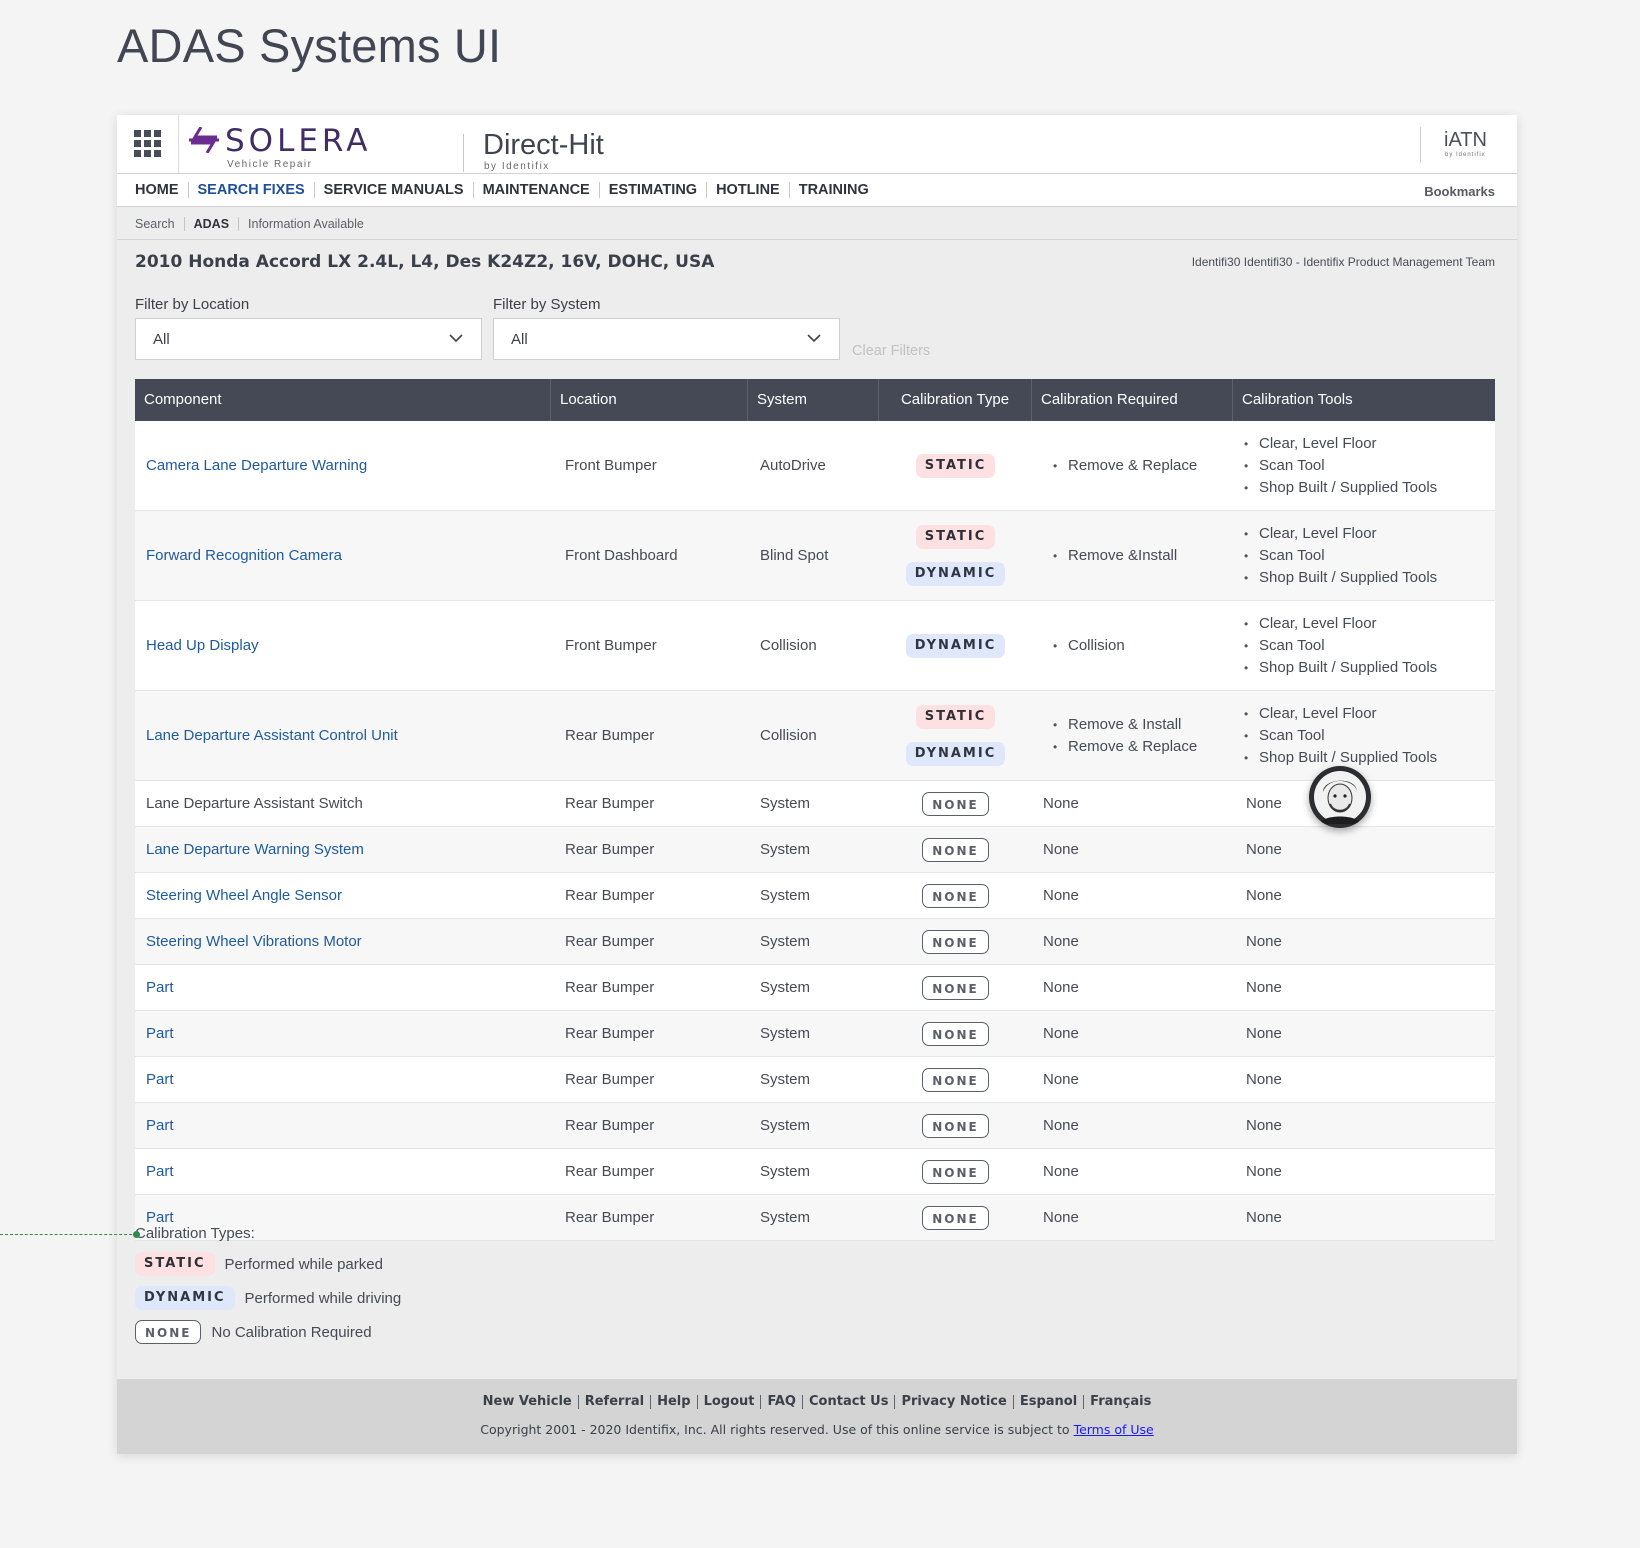 Image resolution: width=1640 pixels, height=1548 pixels. Describe the element at coordinates (254, 941) in the screenshot. I see `component-link: Steering Wheel Vibrations Motor` at that location.